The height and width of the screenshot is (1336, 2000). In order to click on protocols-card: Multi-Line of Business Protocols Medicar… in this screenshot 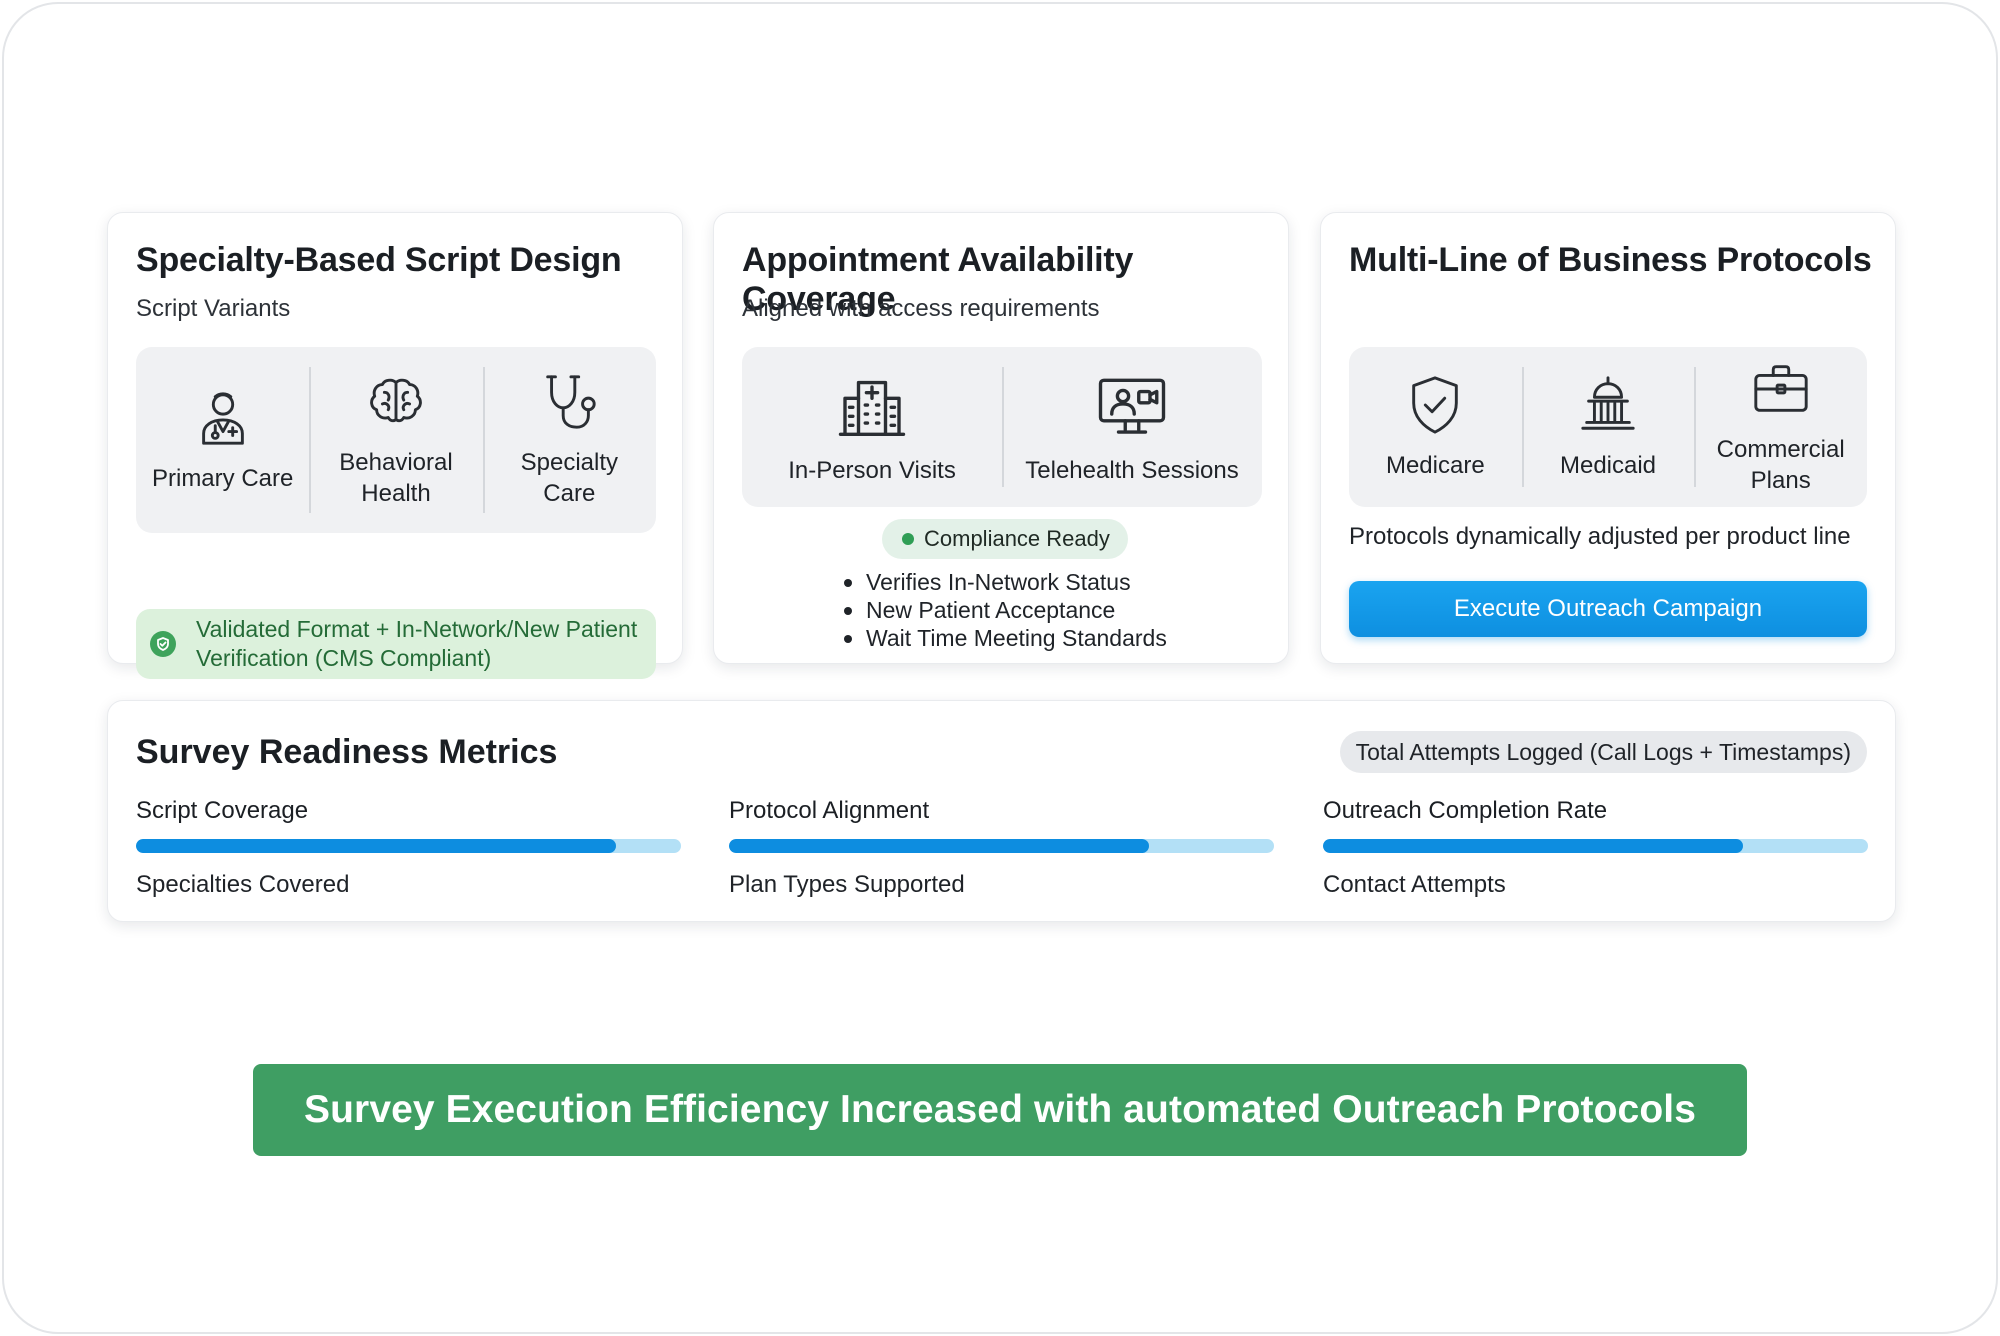, I will do `click(1608, 438)`.